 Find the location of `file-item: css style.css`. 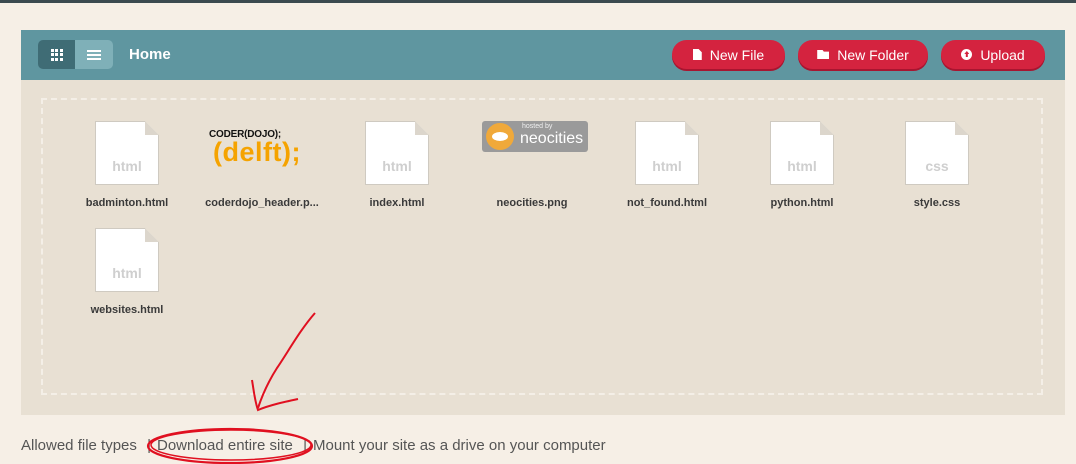

file-item: css style.css is located at coordinates (937, 171).